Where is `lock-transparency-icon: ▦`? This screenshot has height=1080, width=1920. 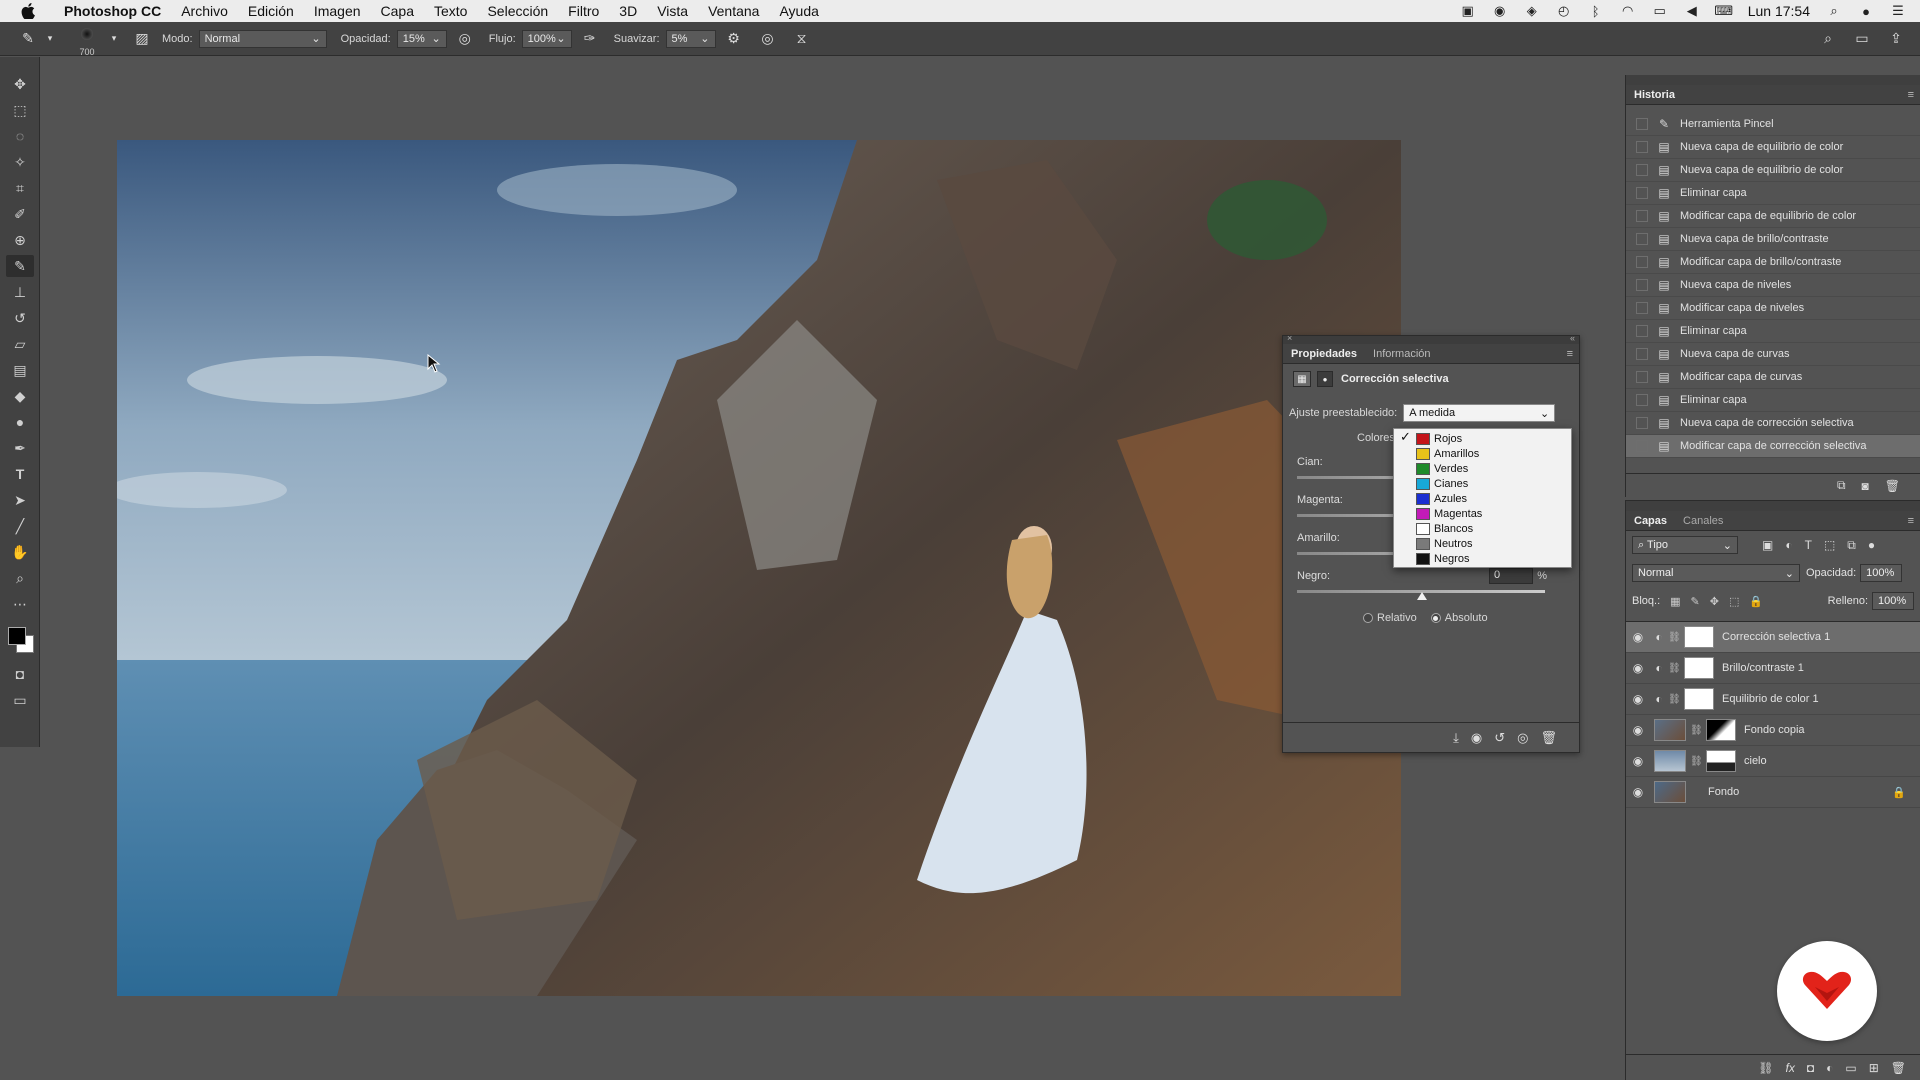
lock-transparency-icon: ▦ is located at coordinates (1675, 601).